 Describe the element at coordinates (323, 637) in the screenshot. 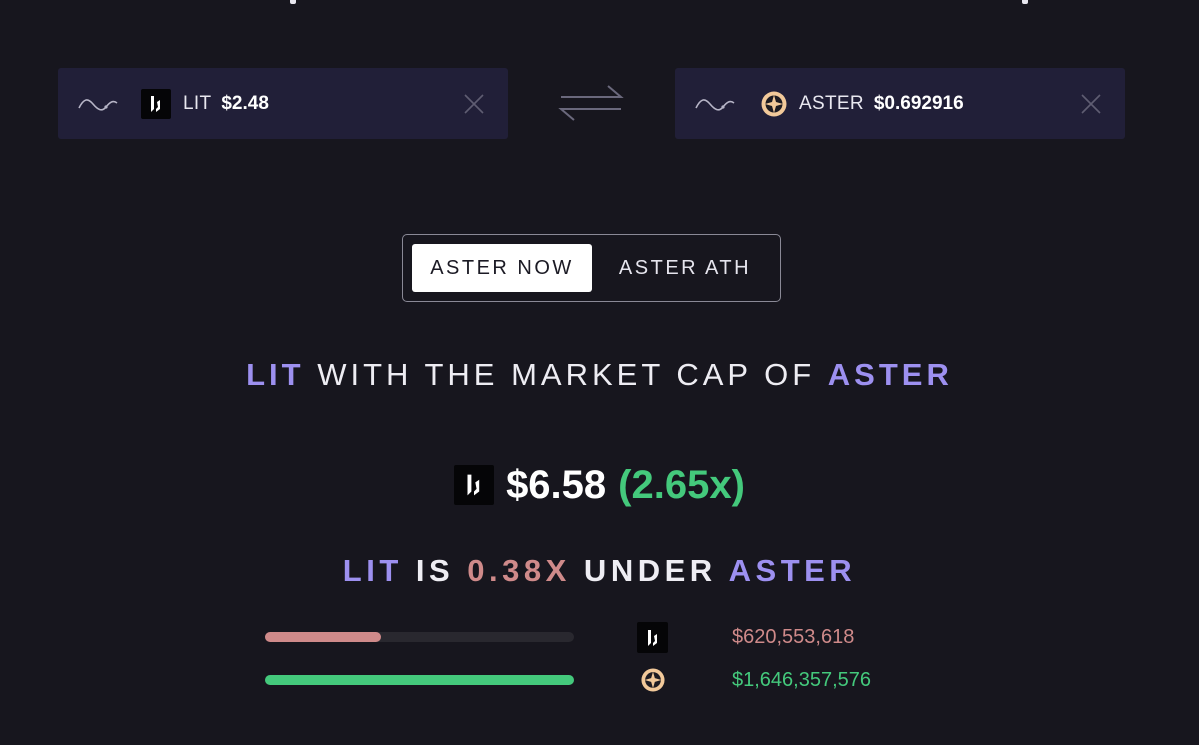

I see `market-cap-fill-lit` at that location.